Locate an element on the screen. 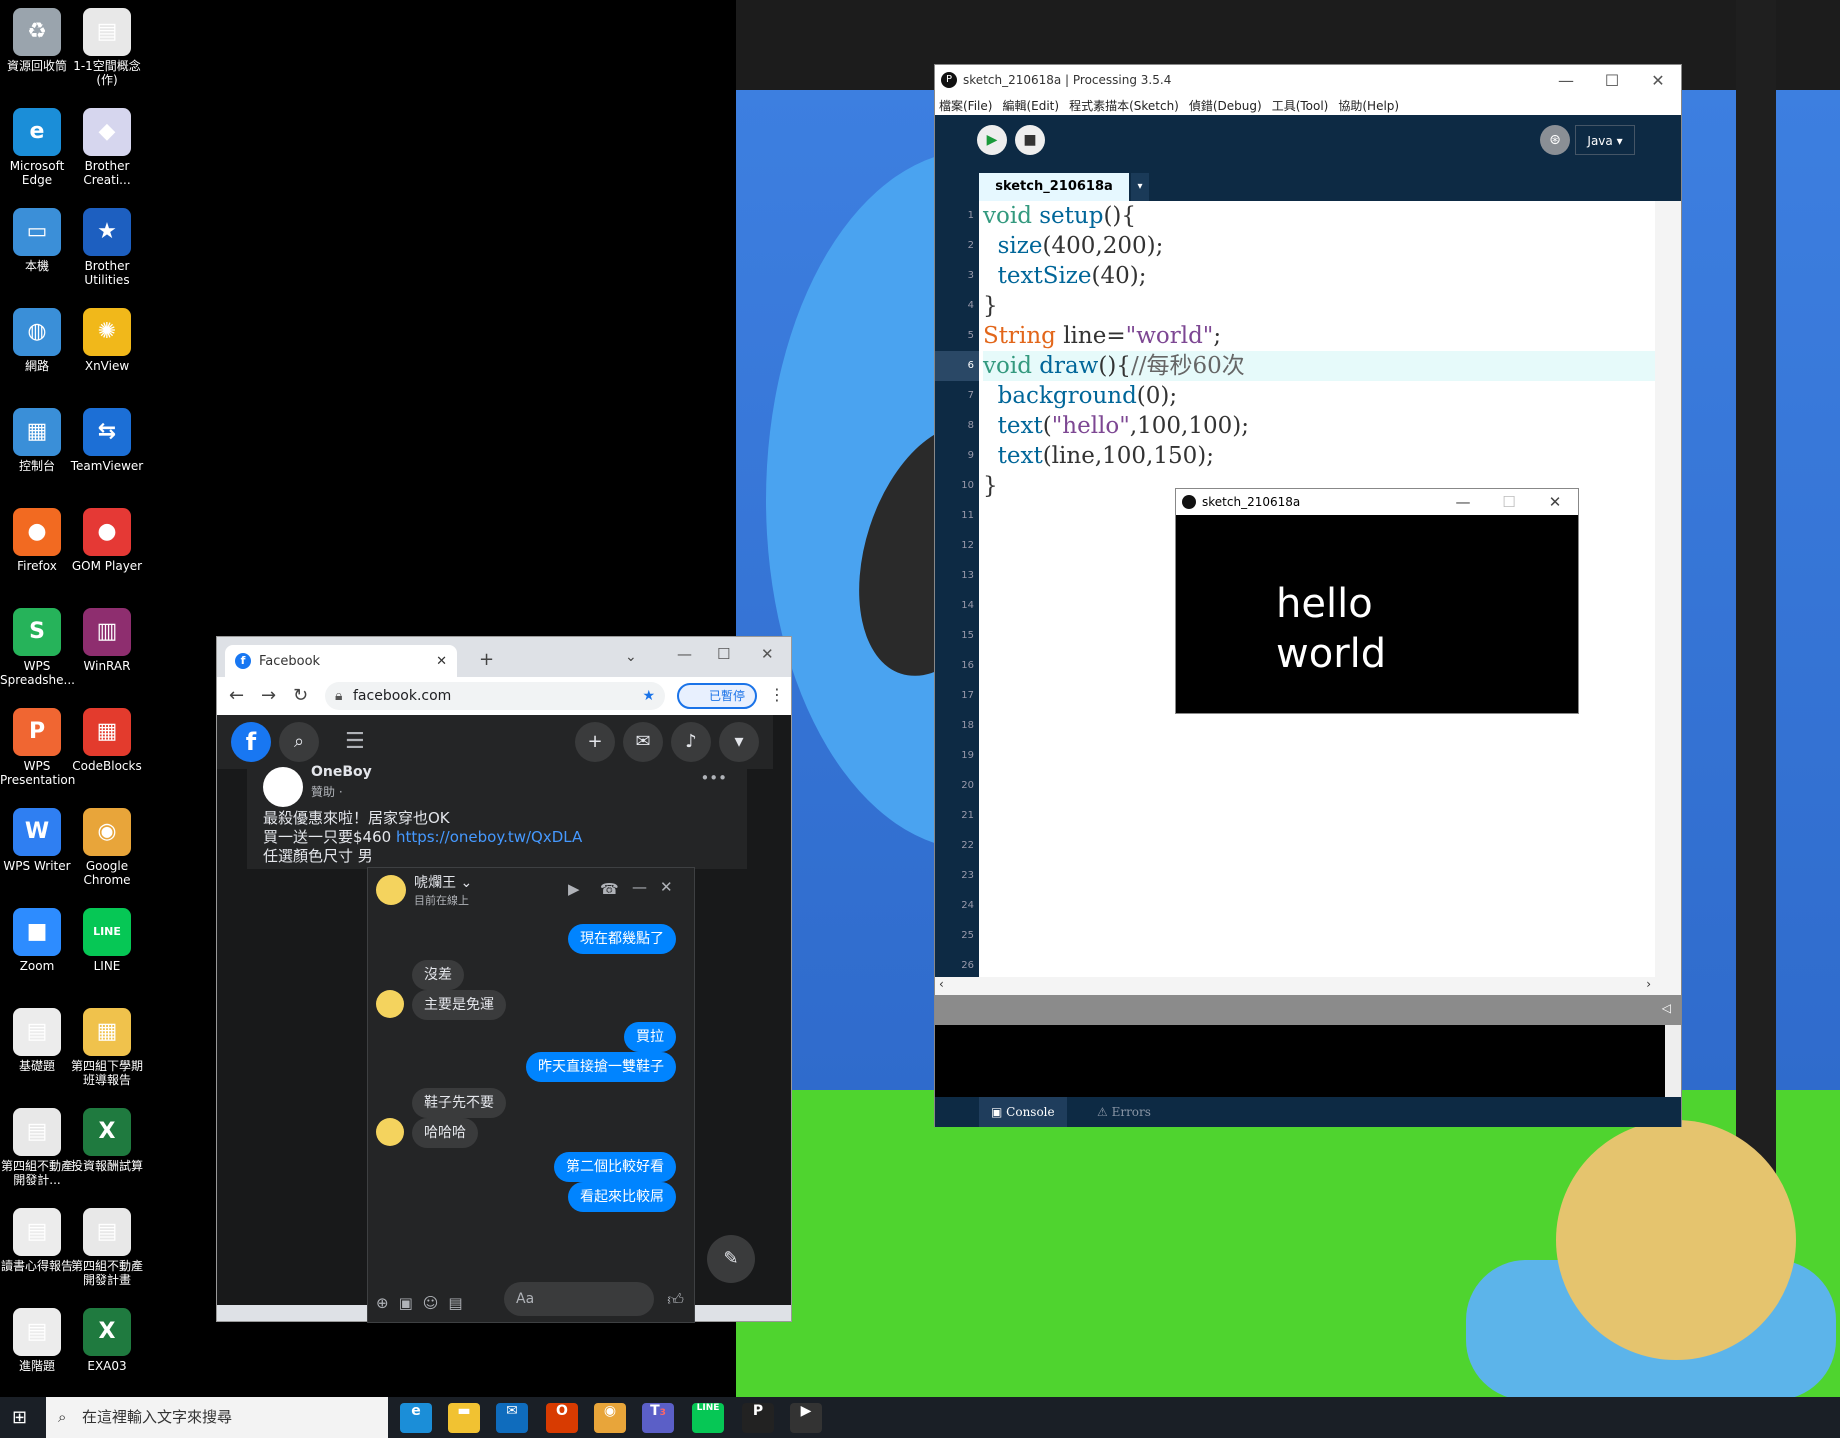 The image size is (1840, 1438). desktop-icon: ▤ 基礎題 is located at coordinates (37, 1049).